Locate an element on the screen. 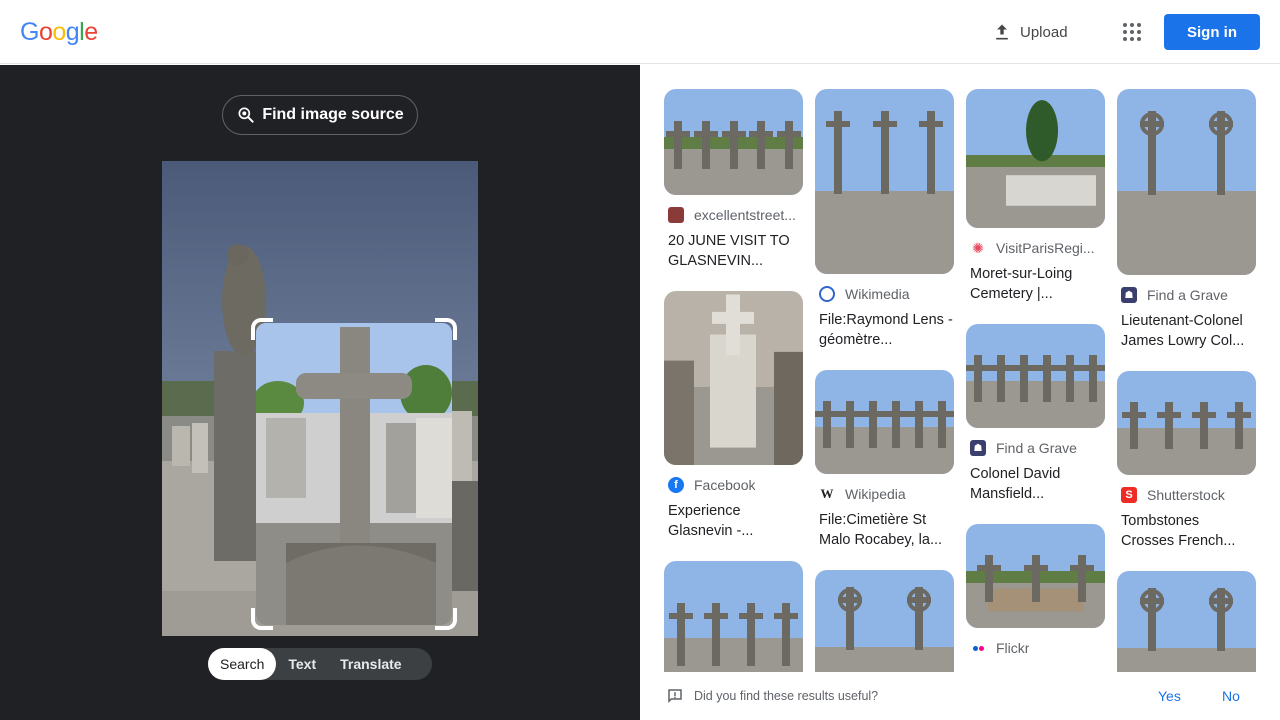  excellentstreet-favicon is located at coordinates (676, 215).